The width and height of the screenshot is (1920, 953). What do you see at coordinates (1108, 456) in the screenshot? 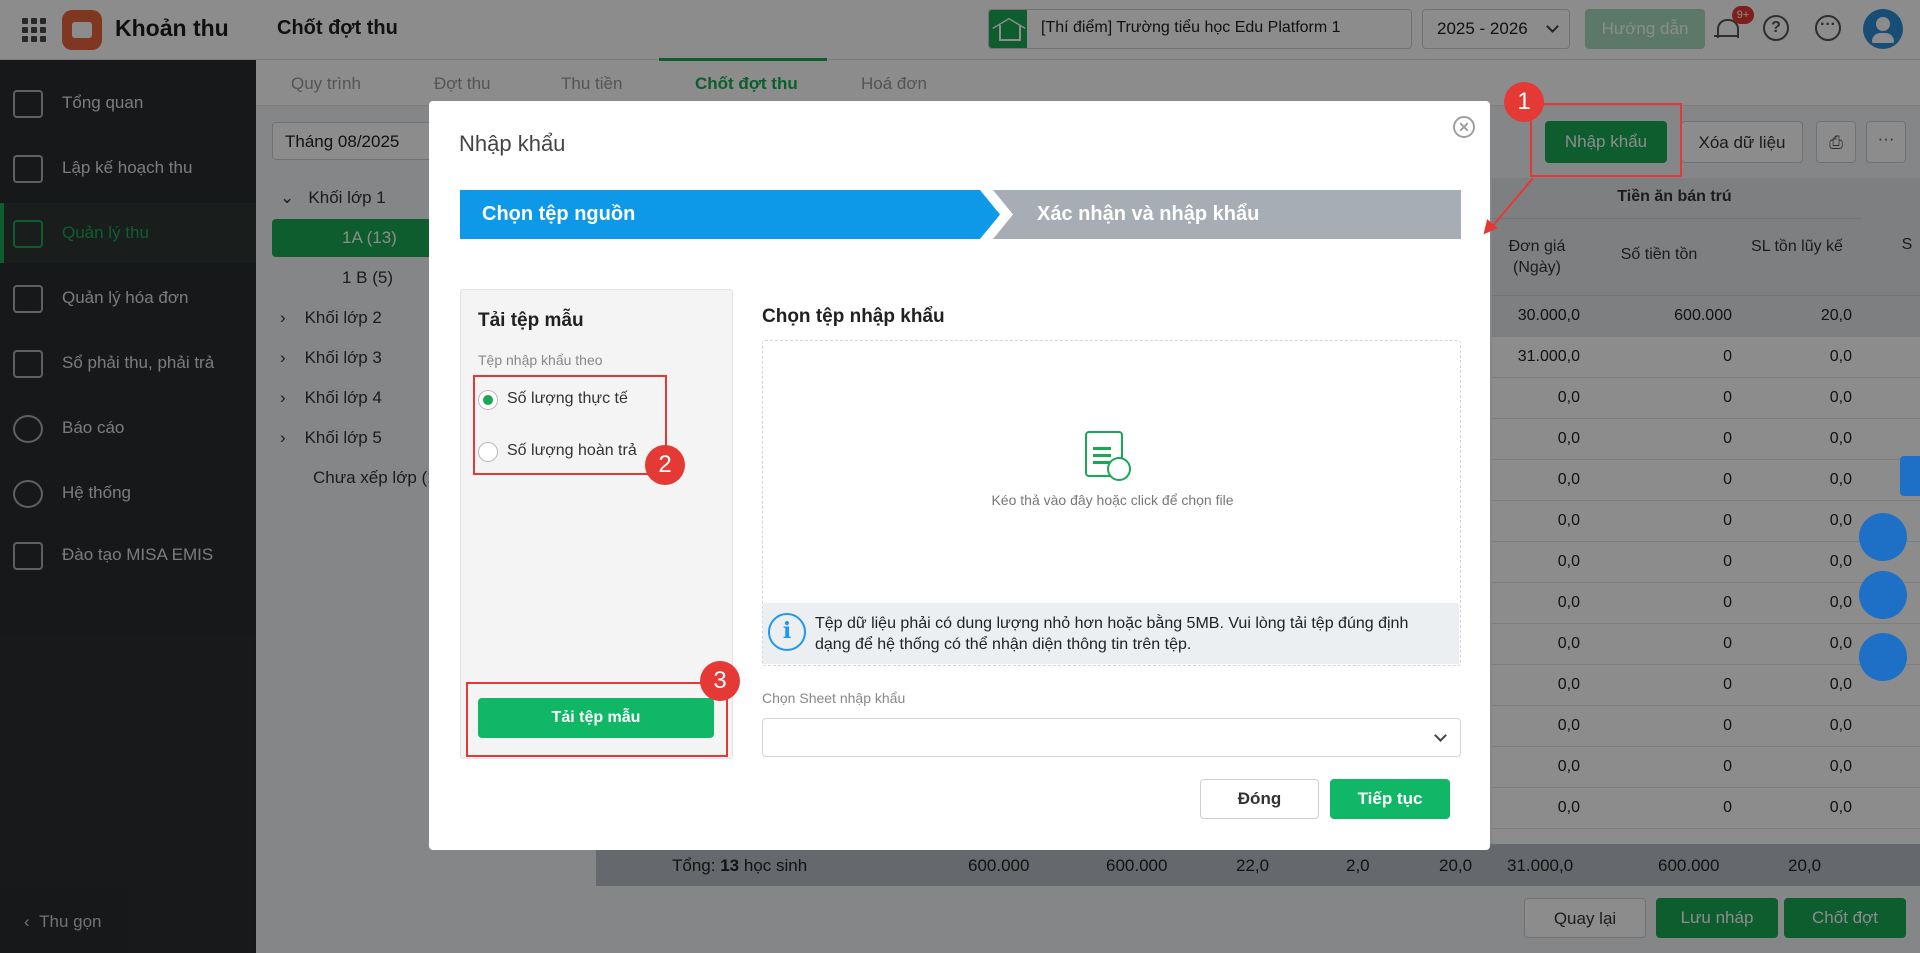
I see `file-download-icon` at bounding box center [1108, 456].